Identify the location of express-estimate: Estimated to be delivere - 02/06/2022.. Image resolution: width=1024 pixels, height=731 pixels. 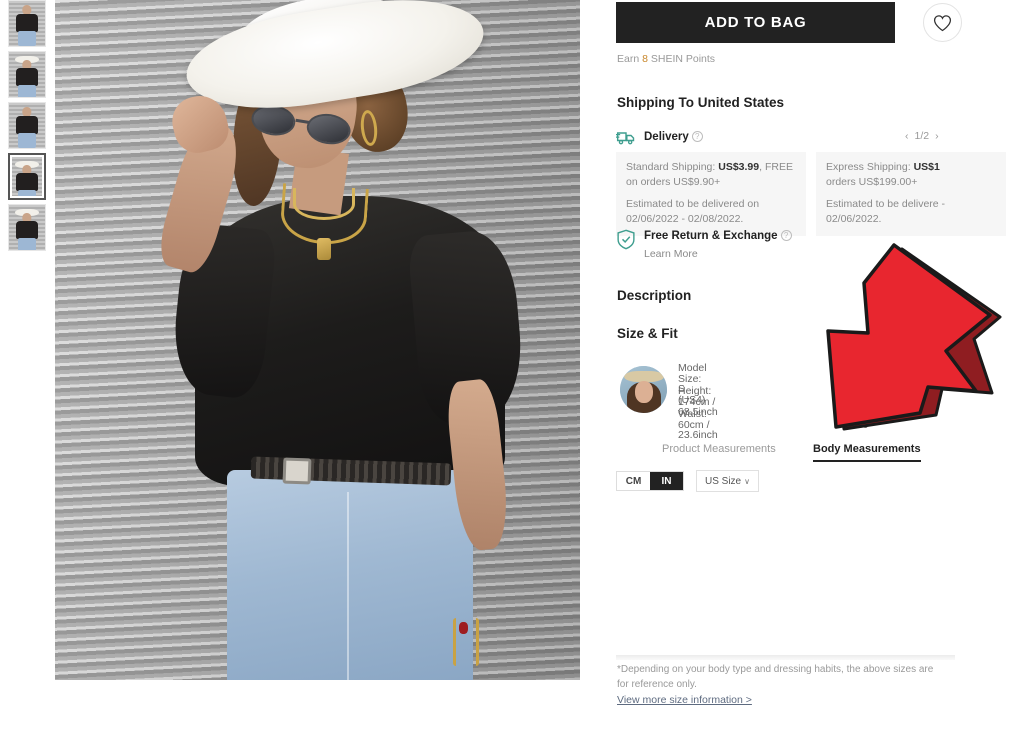
(886, 211).